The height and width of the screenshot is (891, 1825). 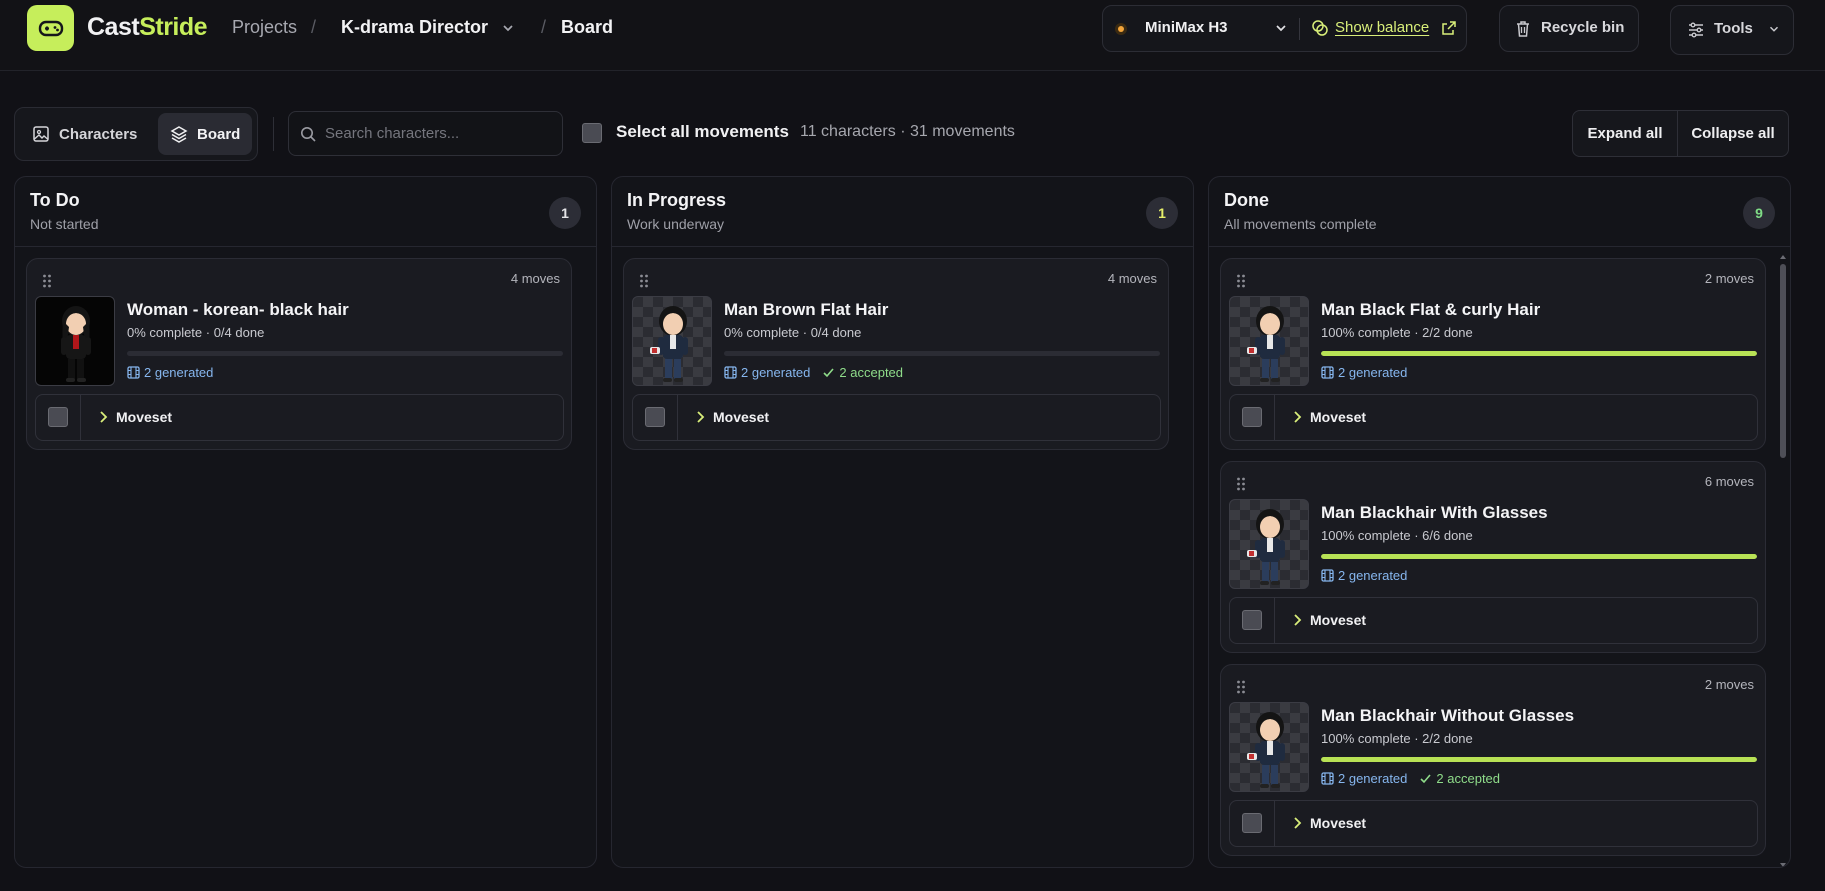 I want to click on scrollbar-thumb, so click(x=1783, y=361).